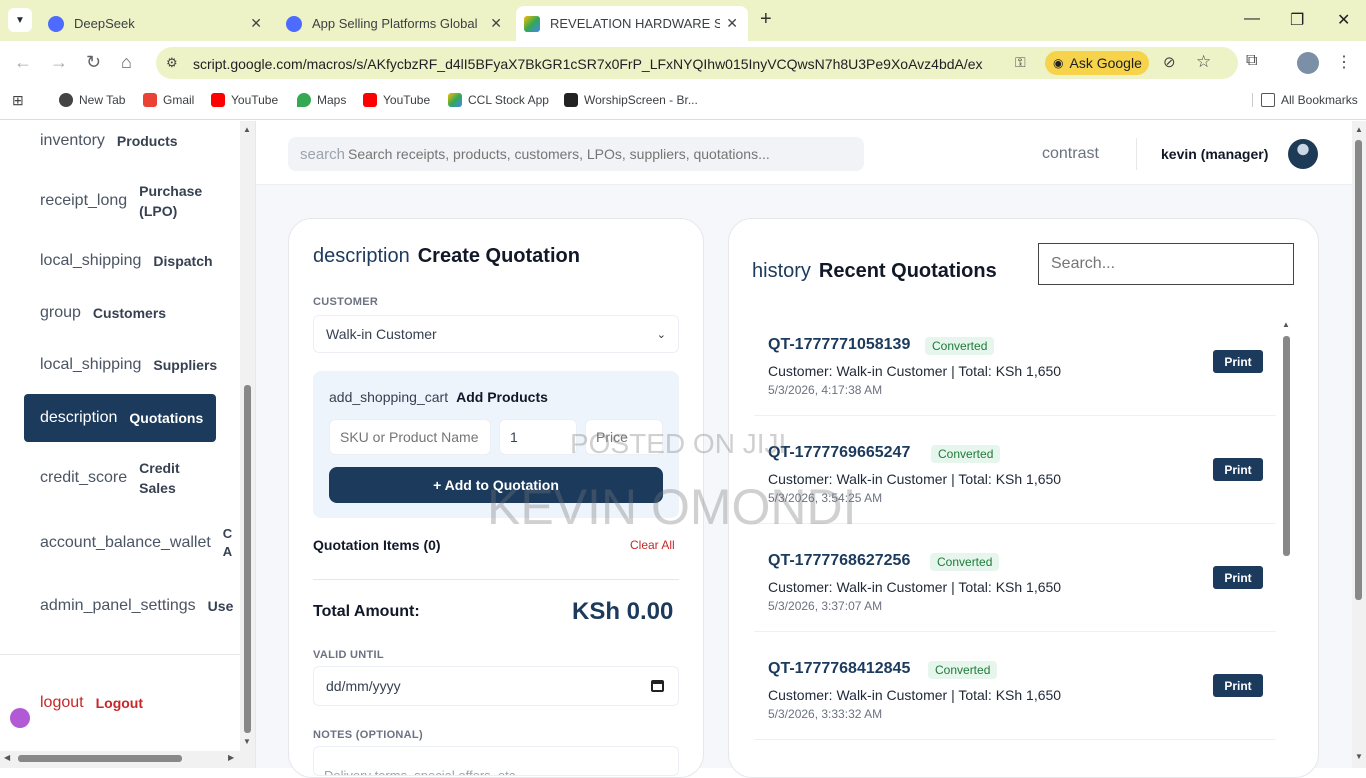  I want to click on valid-until-label: VALID UNTIL, so click(348, 655).